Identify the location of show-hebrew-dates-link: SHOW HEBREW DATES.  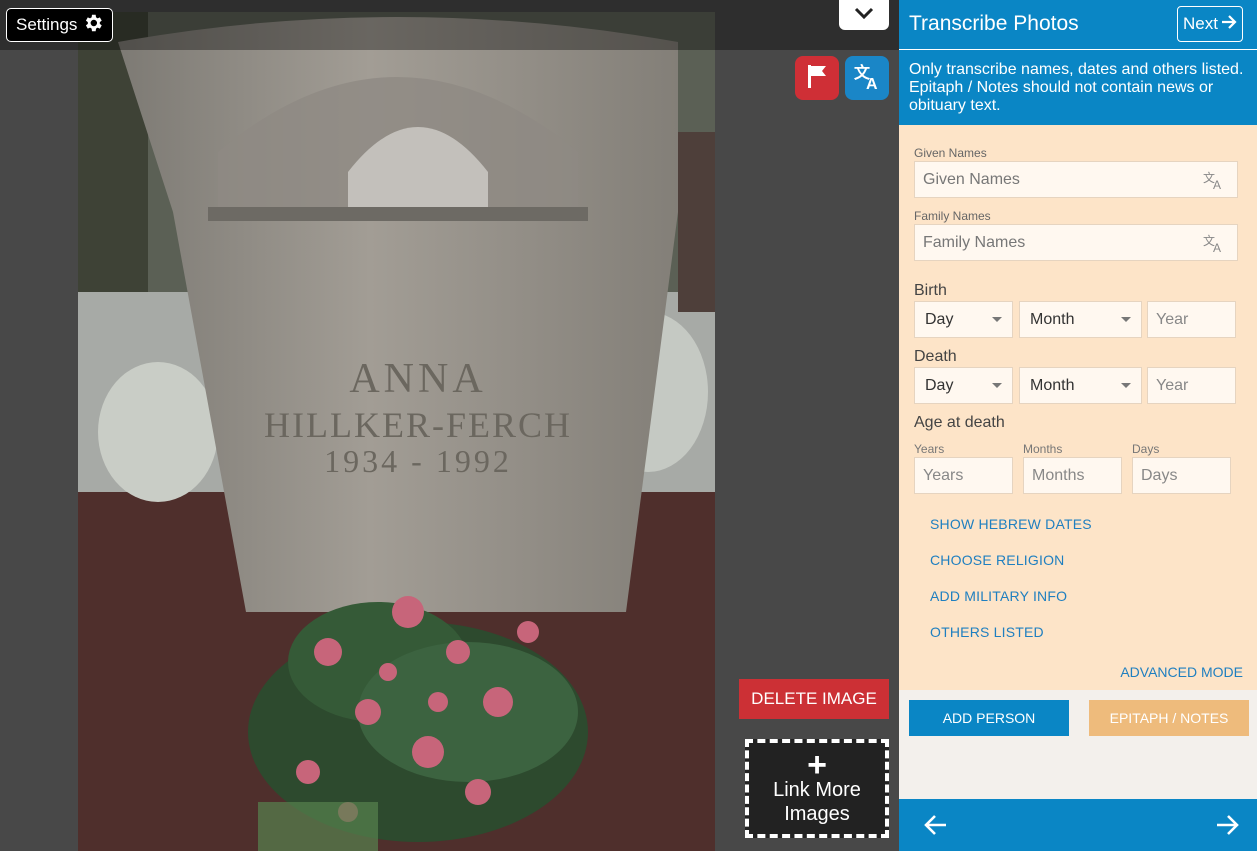
(1011, 524).